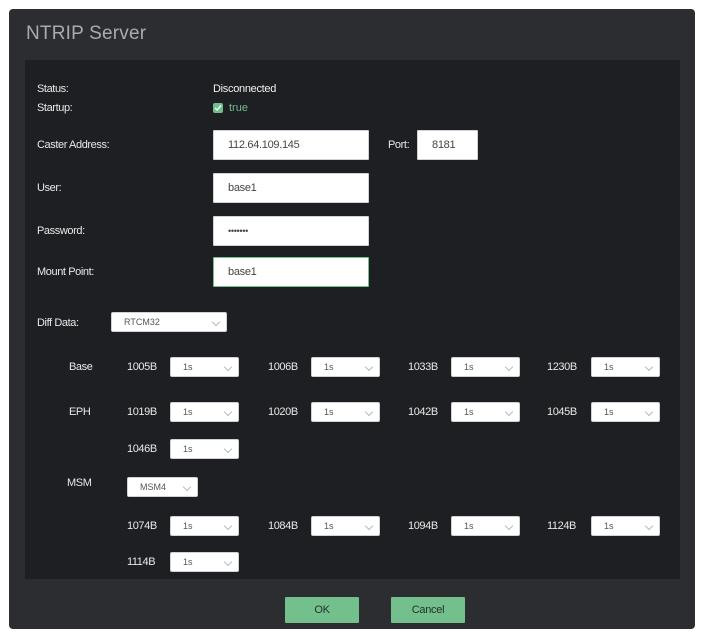 The height and width of the screenshot is (635, 704). I want to click on eph-group-label: EPH, so click(80, 412).